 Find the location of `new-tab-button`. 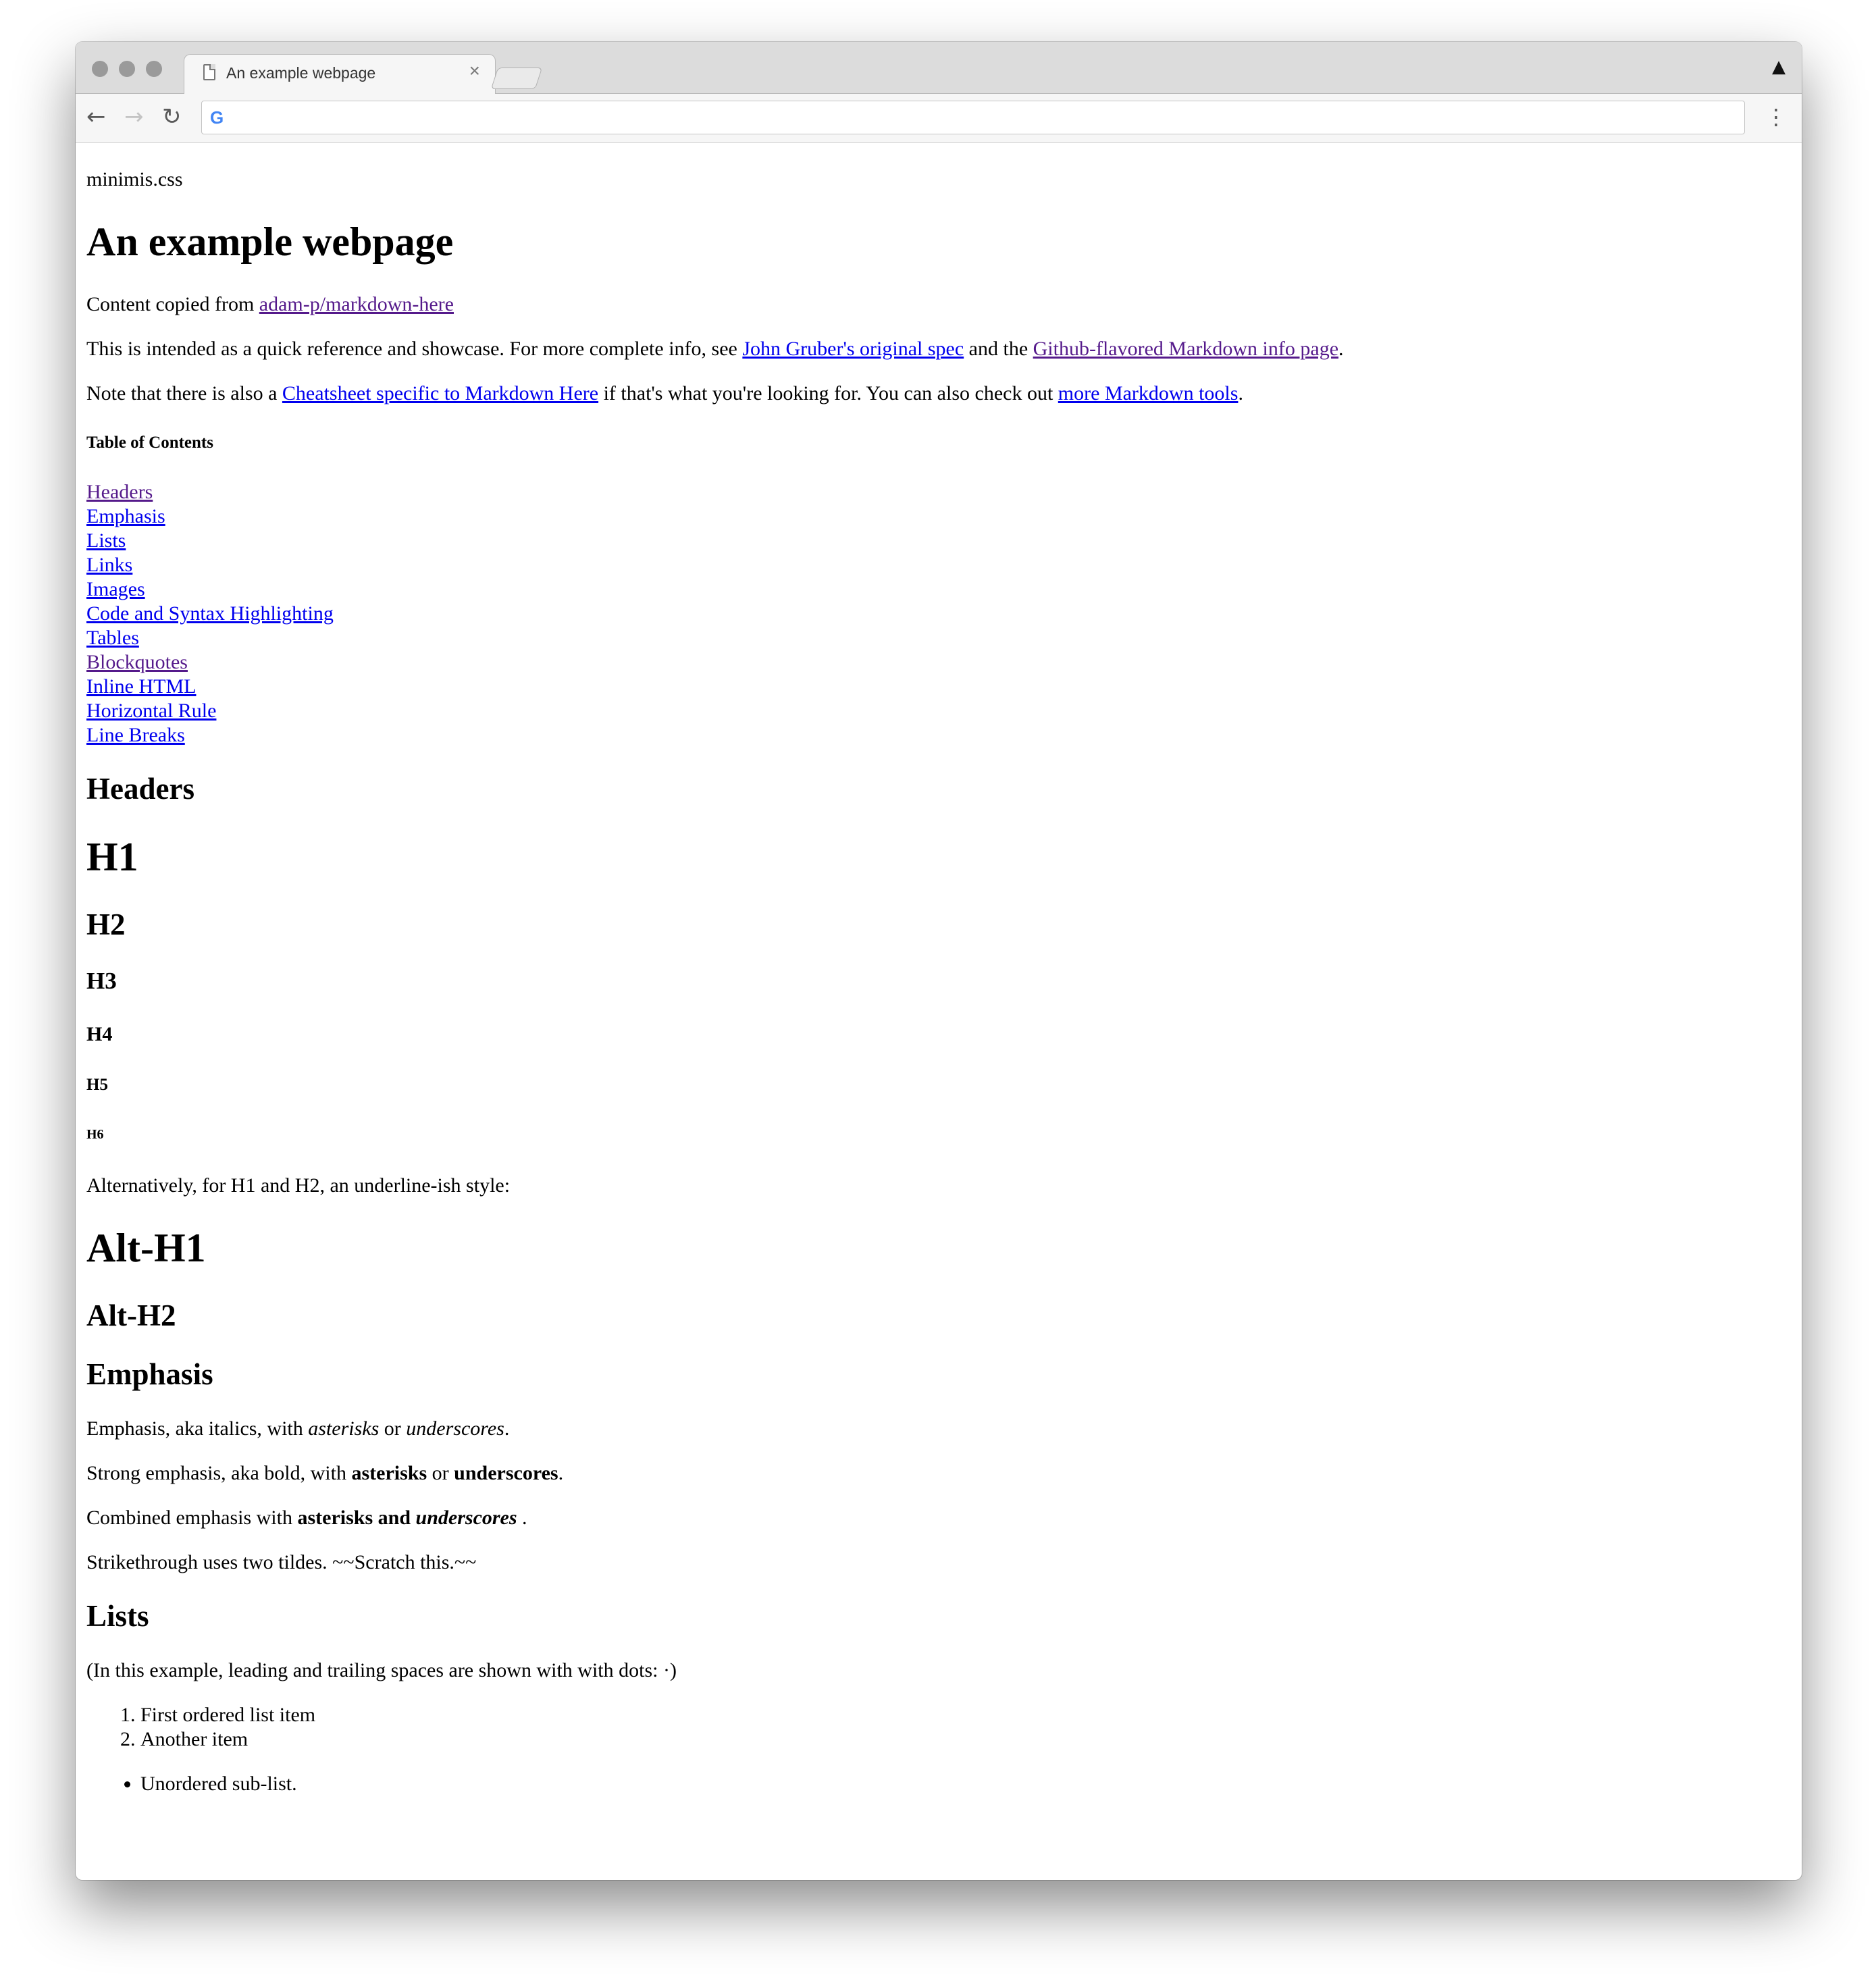

new-tab-button is located at coordinates (516, 78).